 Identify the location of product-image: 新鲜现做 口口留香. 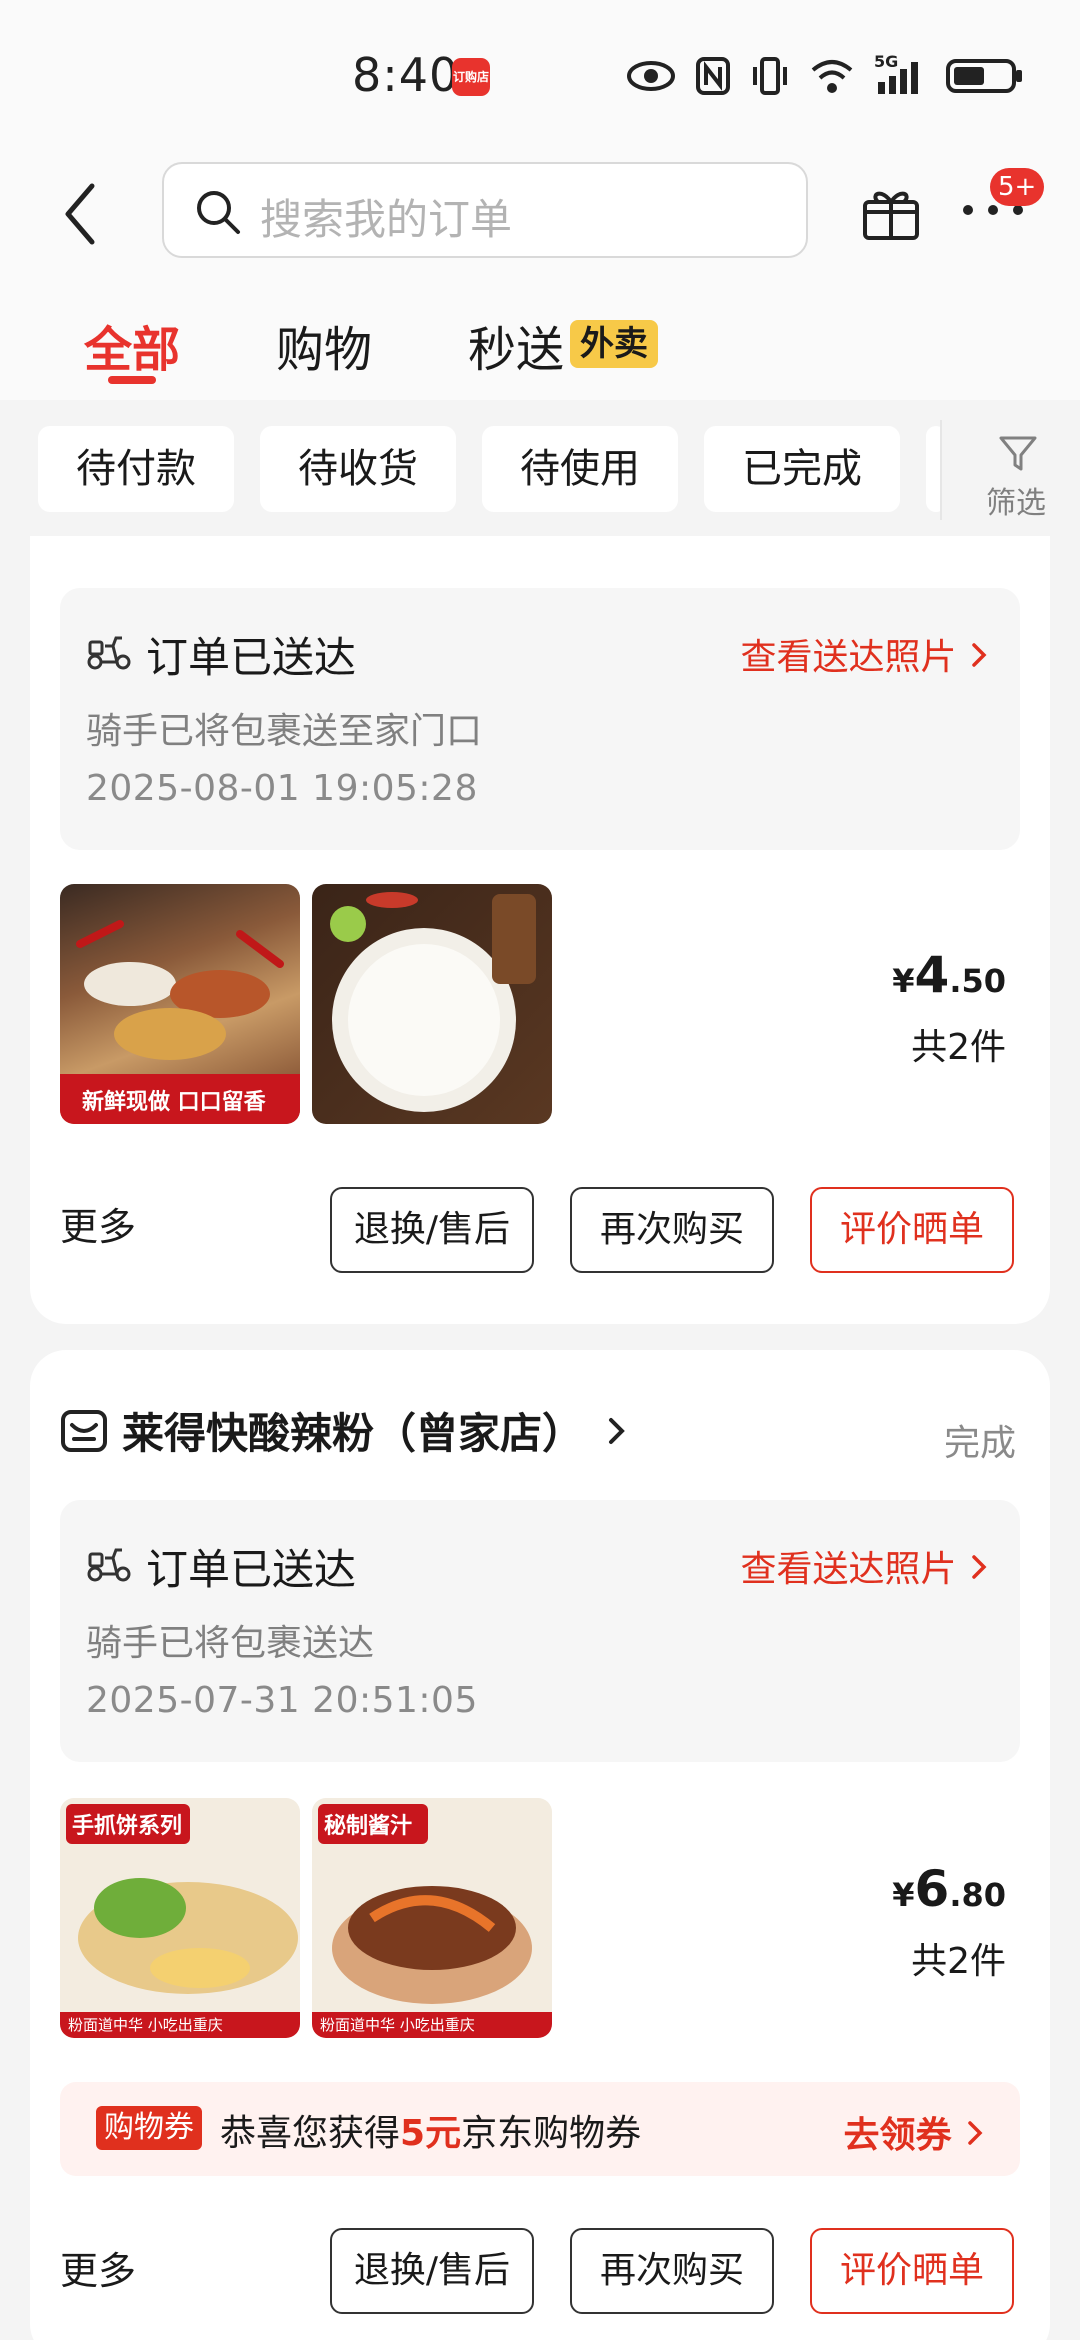
(180, 1004).